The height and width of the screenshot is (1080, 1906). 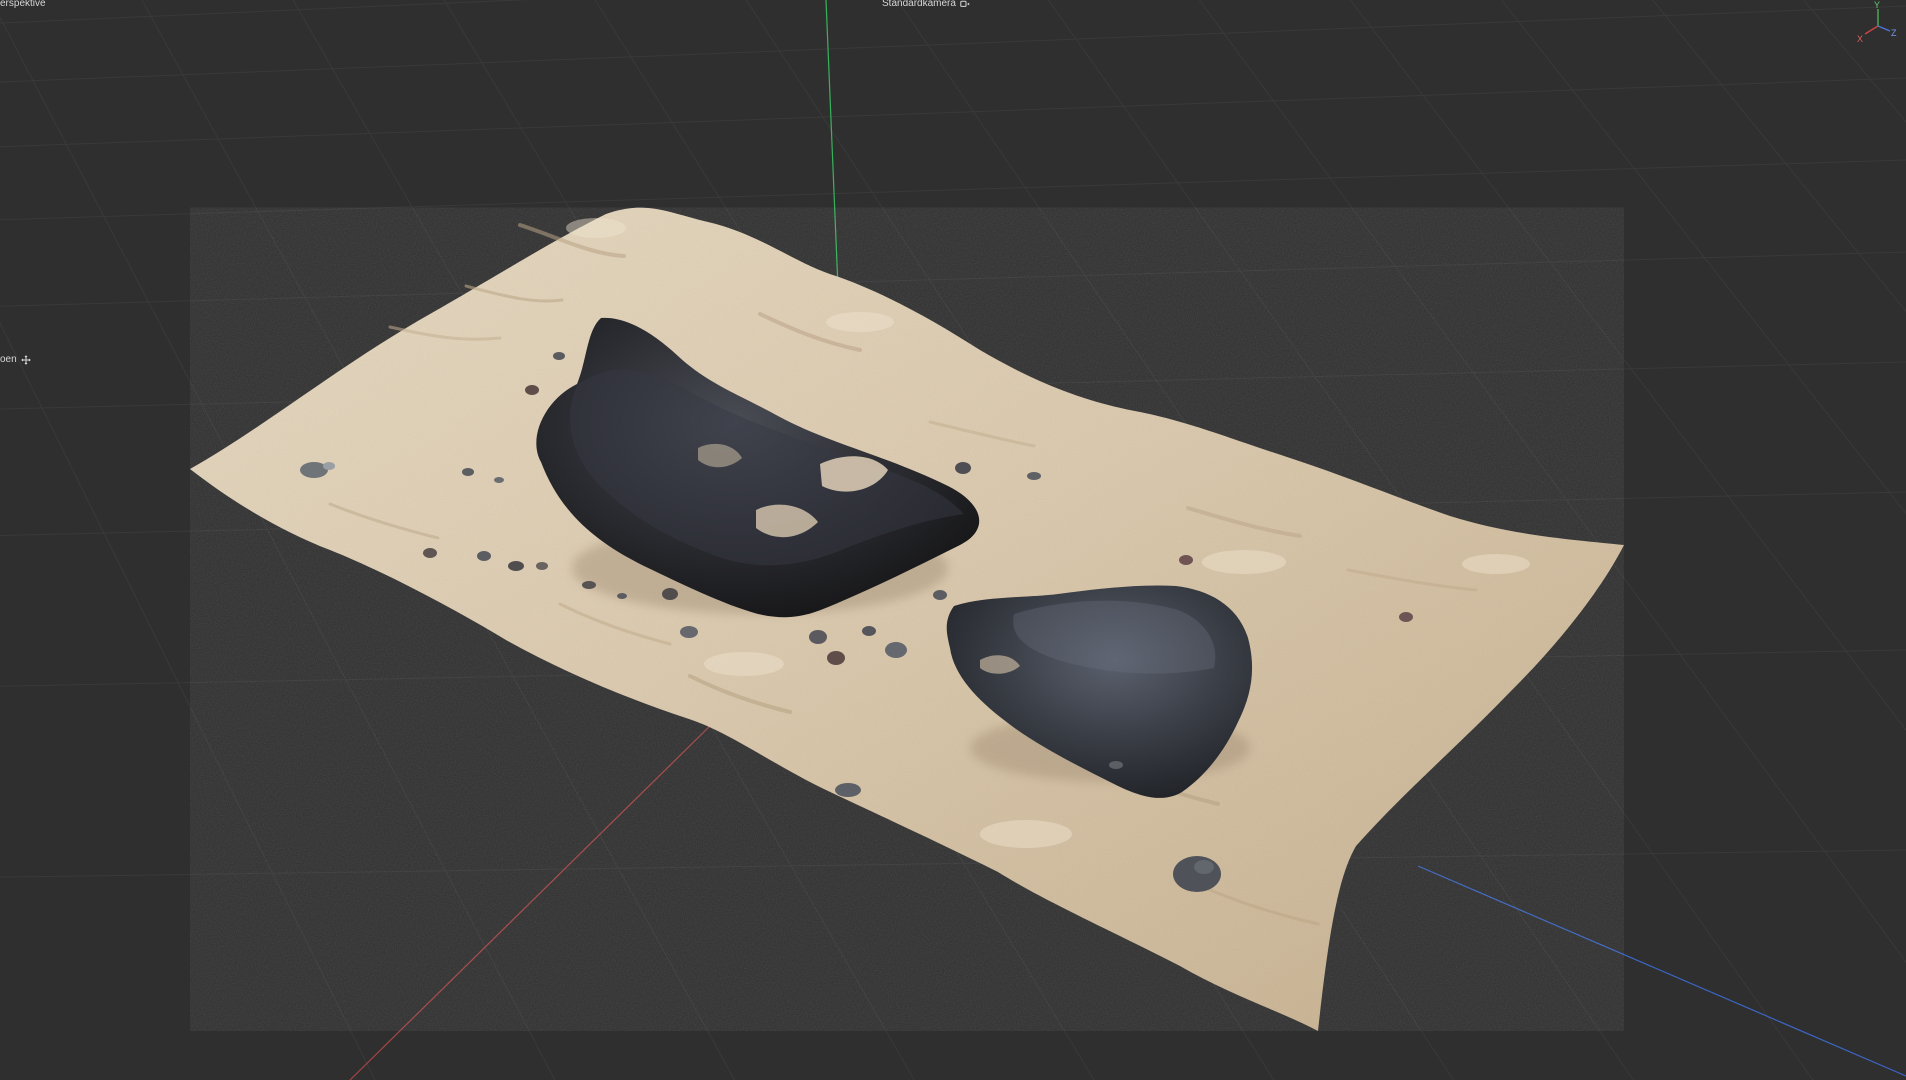 I want to click on side-panel-text: oen, so click(x=8, y=359).